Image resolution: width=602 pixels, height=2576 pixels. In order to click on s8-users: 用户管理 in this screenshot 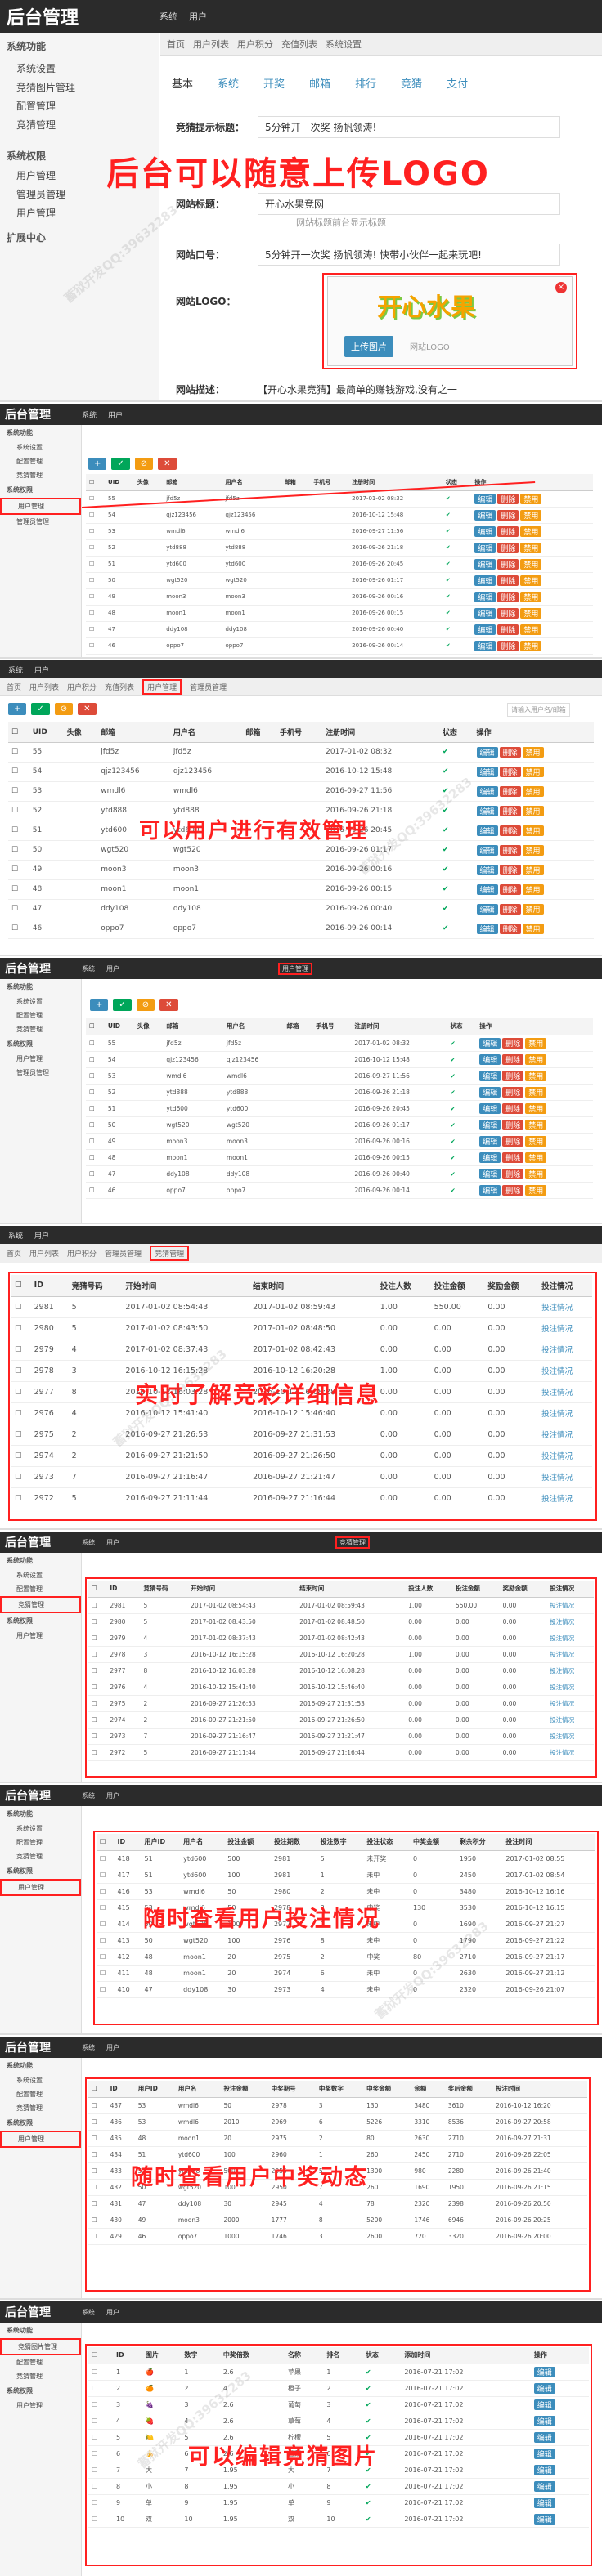, I will do `click(41, 2139)`.